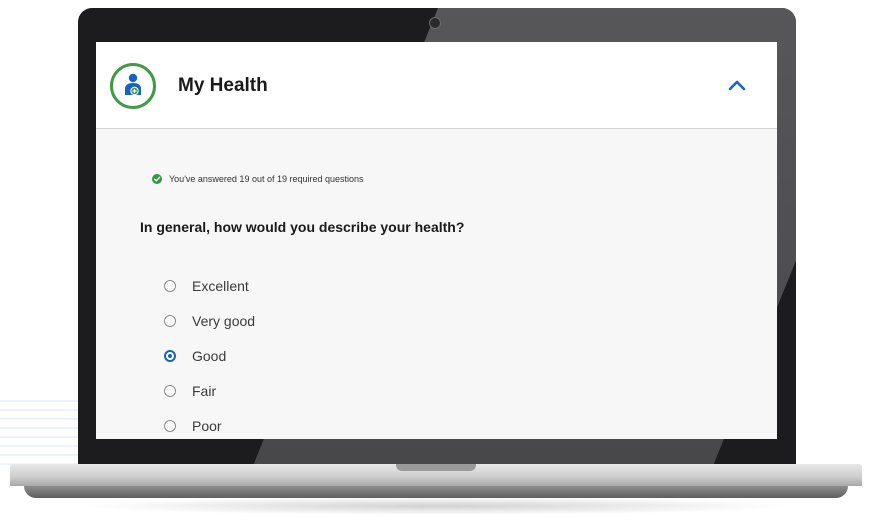  I want to click on option-very-good: Very good, so click(209, 320).